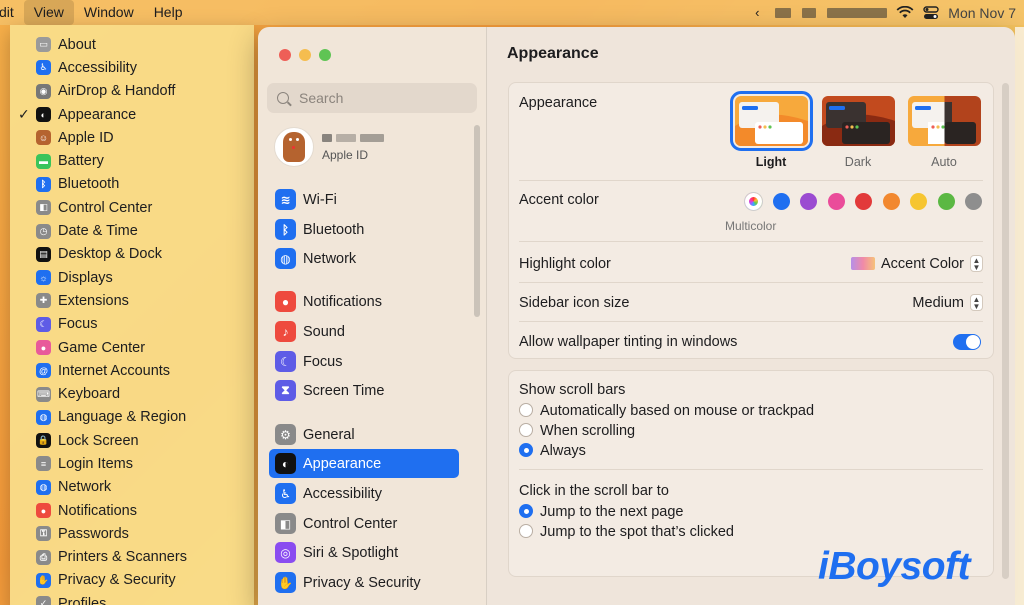 The width and height of the screenshot is (1024, 605). What do you see at coordinates (132, 300) in the screenshot?
I see `view-menu-item: ✚ Extensions` at bounding box center [132, 300].